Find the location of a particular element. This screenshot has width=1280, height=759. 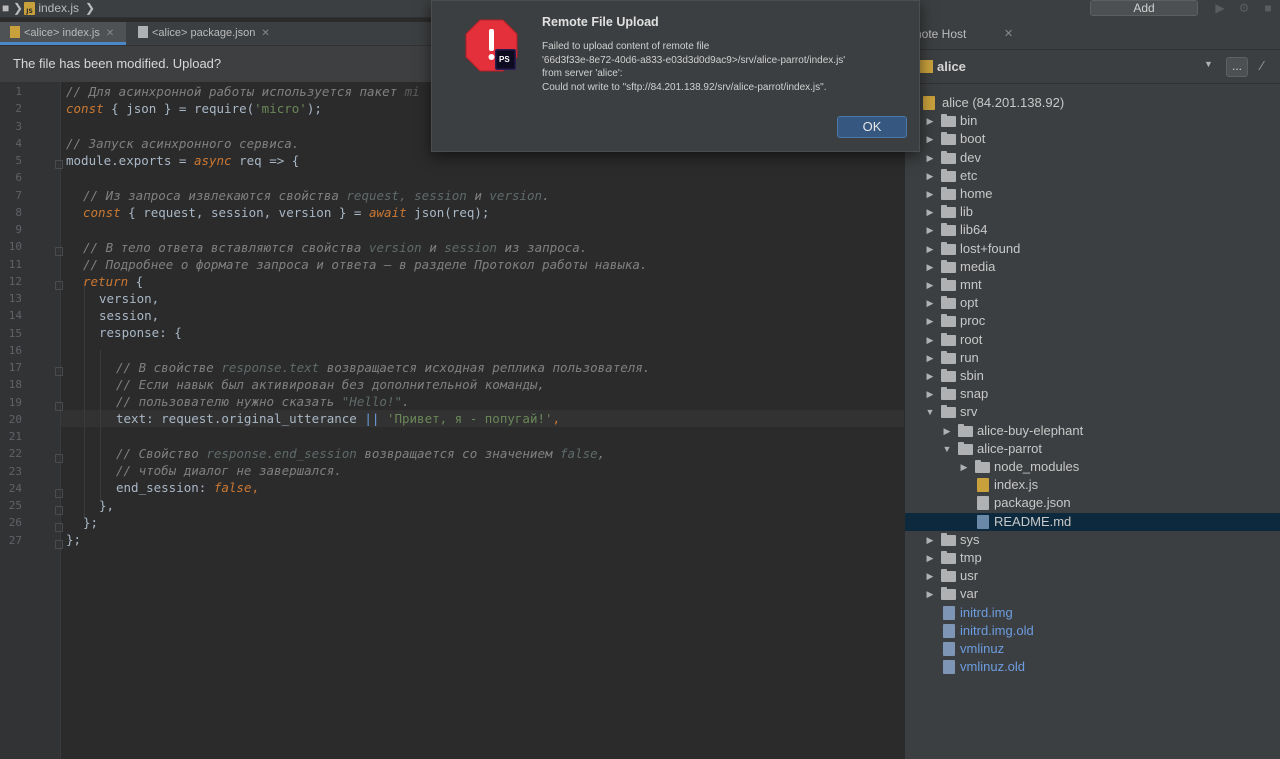

tree-item: index.js is located at coordinates (1092, 485).